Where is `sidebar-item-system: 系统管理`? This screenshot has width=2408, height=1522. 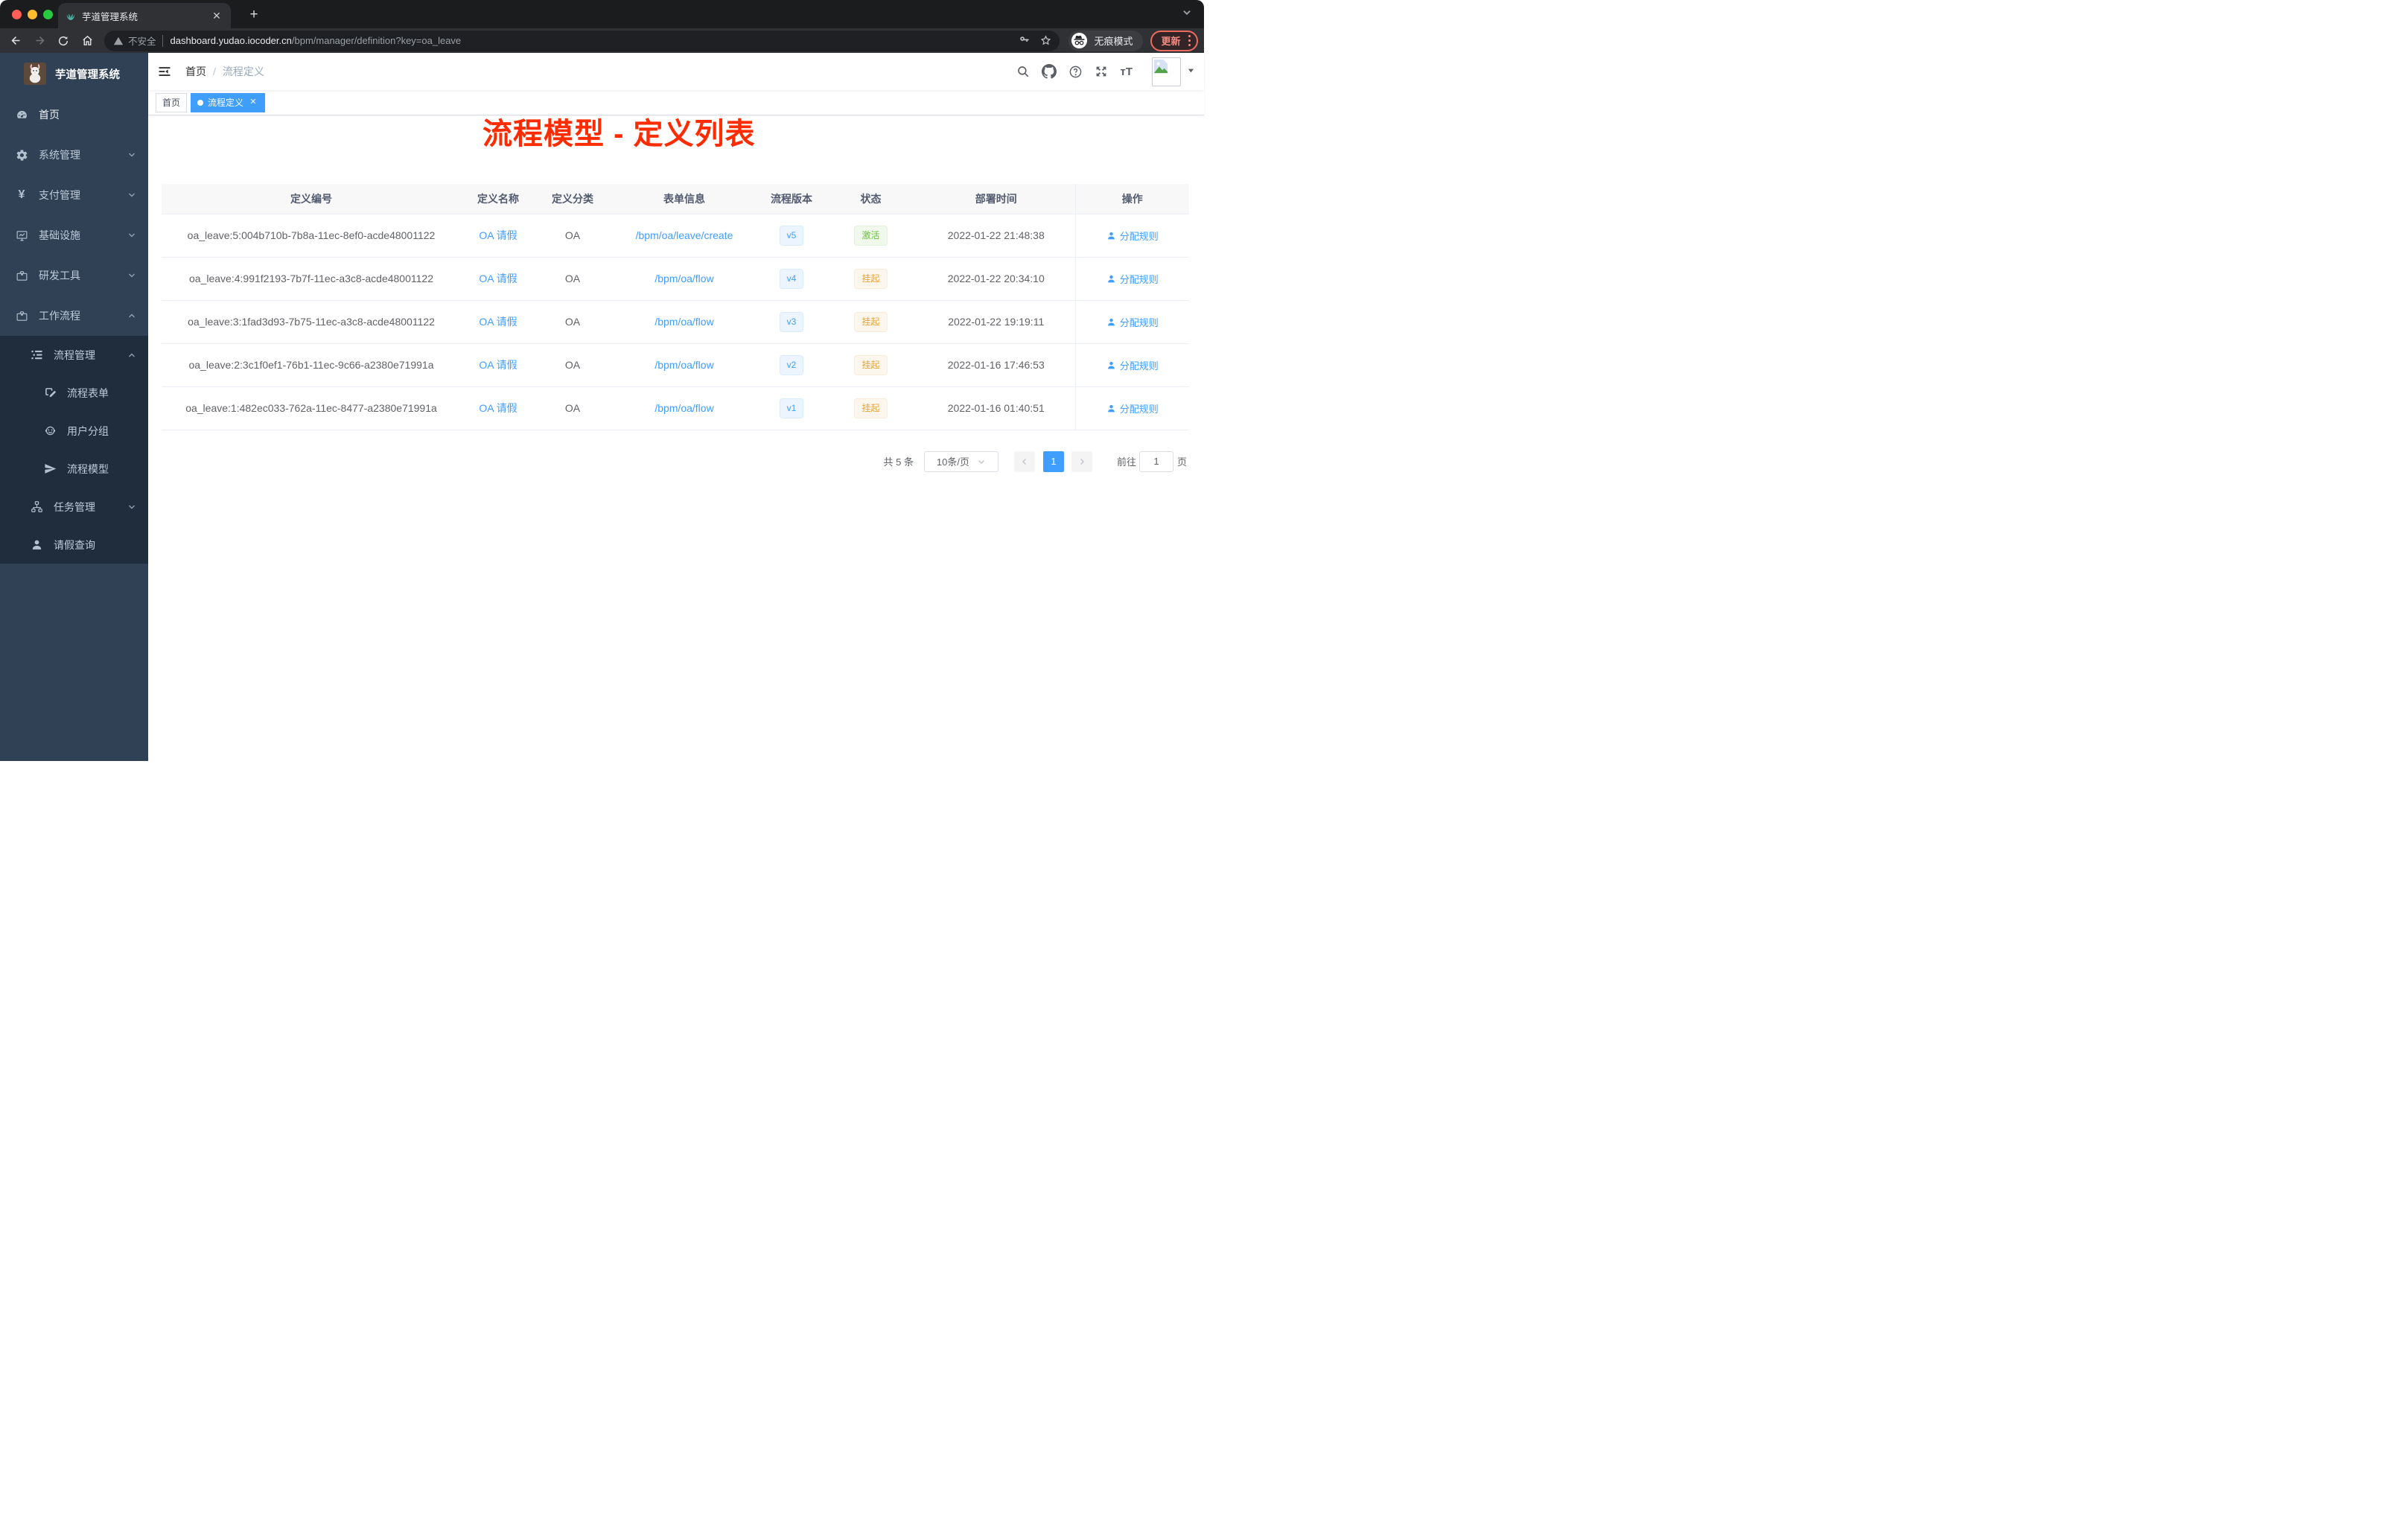 sidebar-item-system: 系统管理 is located at coordinates (74, 155).